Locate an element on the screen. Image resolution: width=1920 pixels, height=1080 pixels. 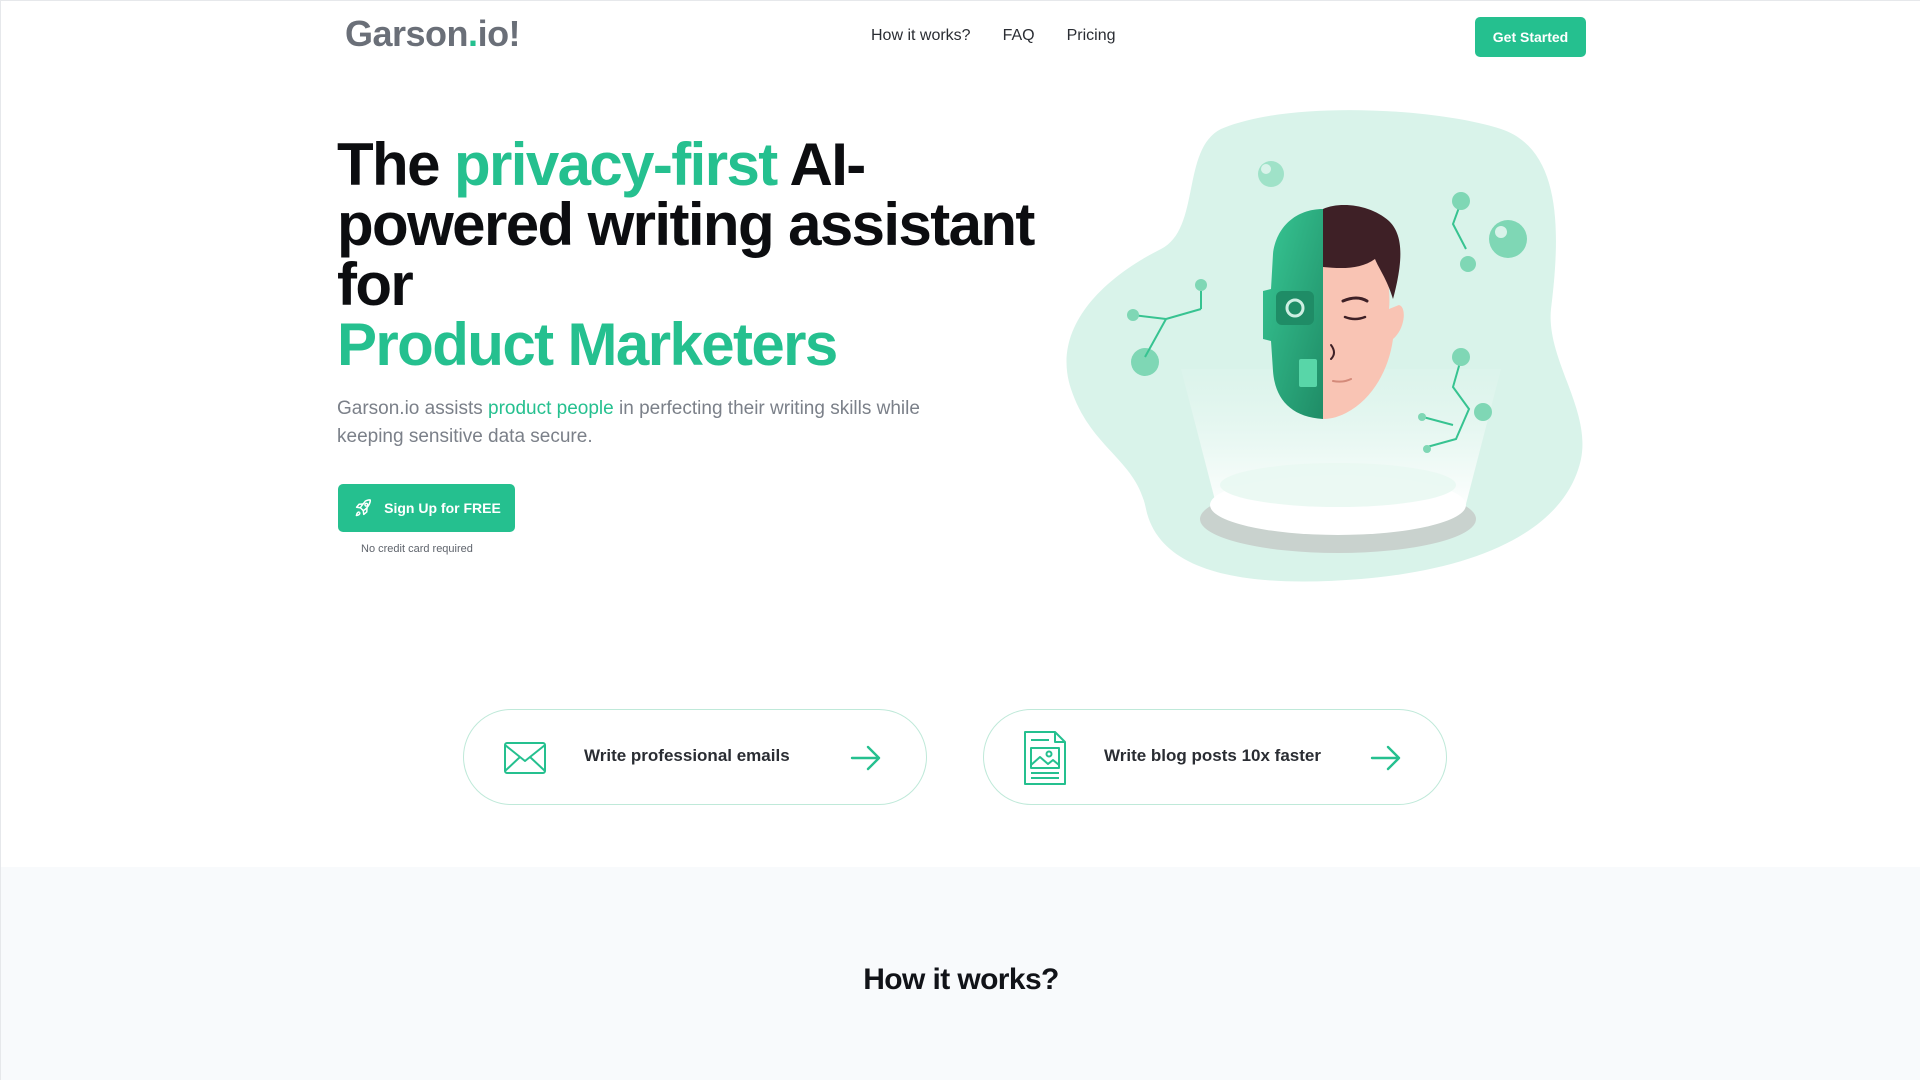
hero-title-line-2: powered writing assistant is located at coordinates (686, 224).